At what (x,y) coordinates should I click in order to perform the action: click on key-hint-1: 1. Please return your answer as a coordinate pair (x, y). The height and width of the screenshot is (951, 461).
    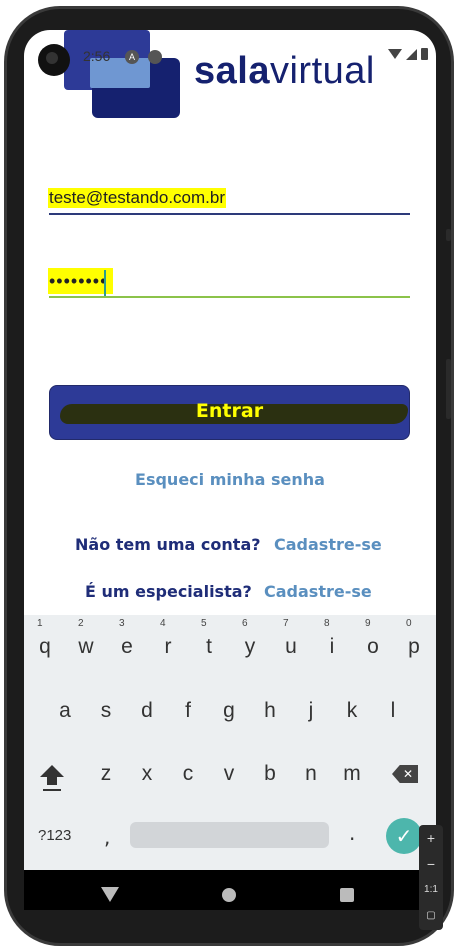
    Looking at the image, I should click on (40, 623).